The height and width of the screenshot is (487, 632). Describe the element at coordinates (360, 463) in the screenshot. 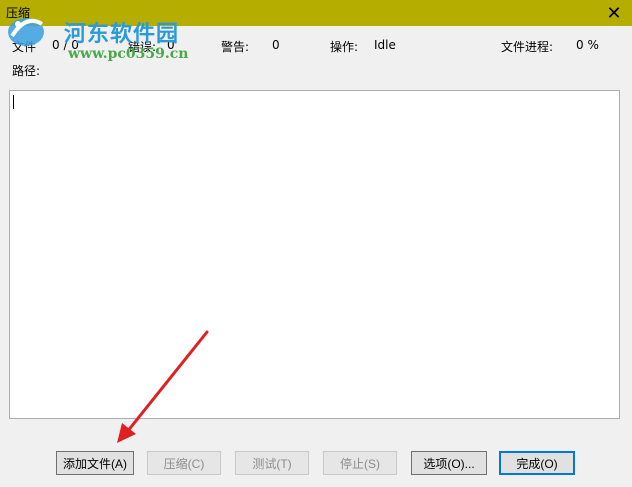

I see `stop-button: 停止(S)` at that location.